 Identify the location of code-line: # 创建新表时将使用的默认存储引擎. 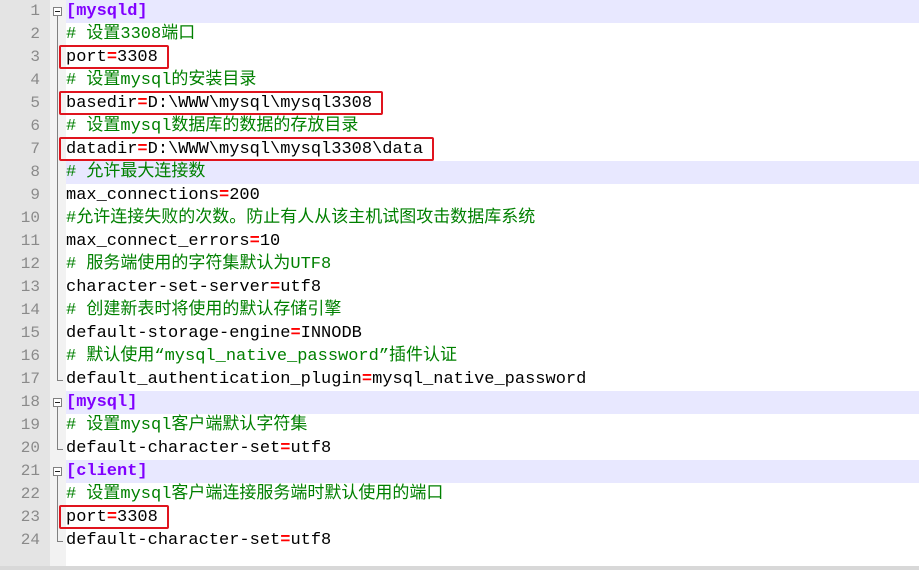
(492, 310).